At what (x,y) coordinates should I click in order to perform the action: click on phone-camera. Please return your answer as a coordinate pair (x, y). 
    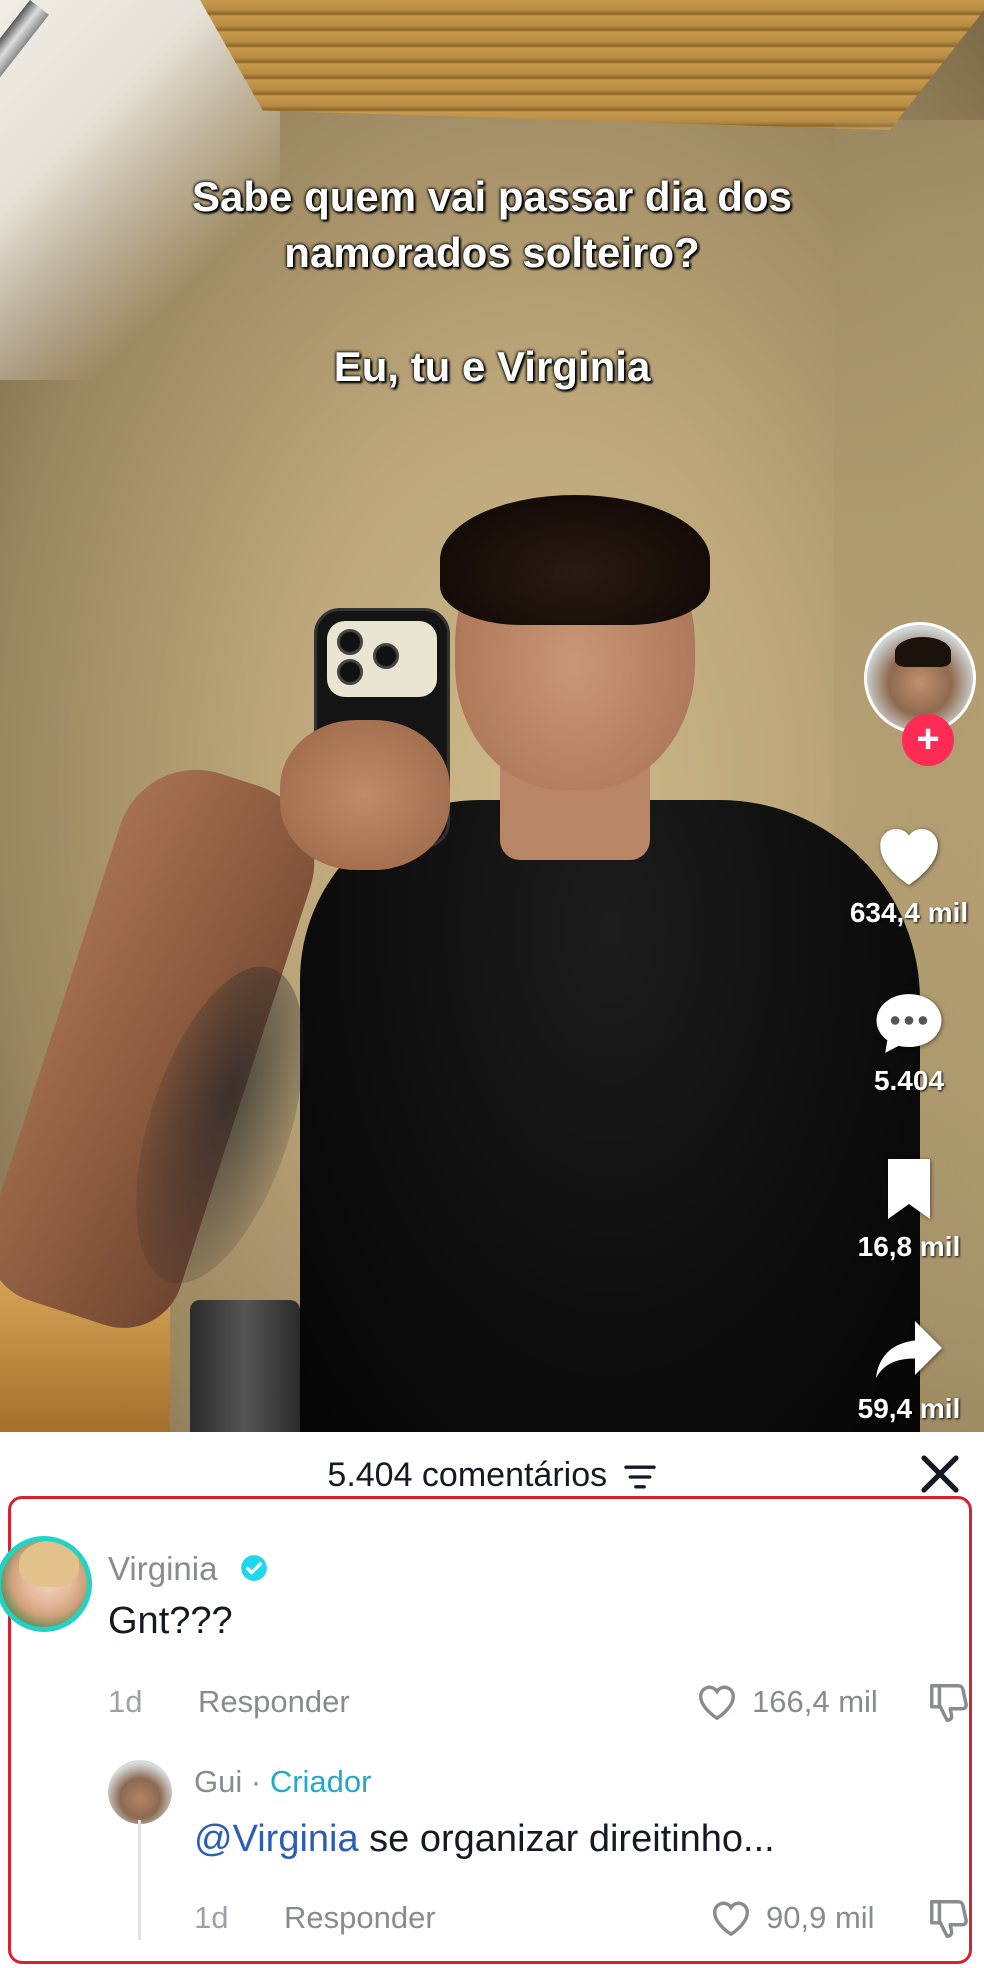
    Looking at the image, I should click on (382, 659).